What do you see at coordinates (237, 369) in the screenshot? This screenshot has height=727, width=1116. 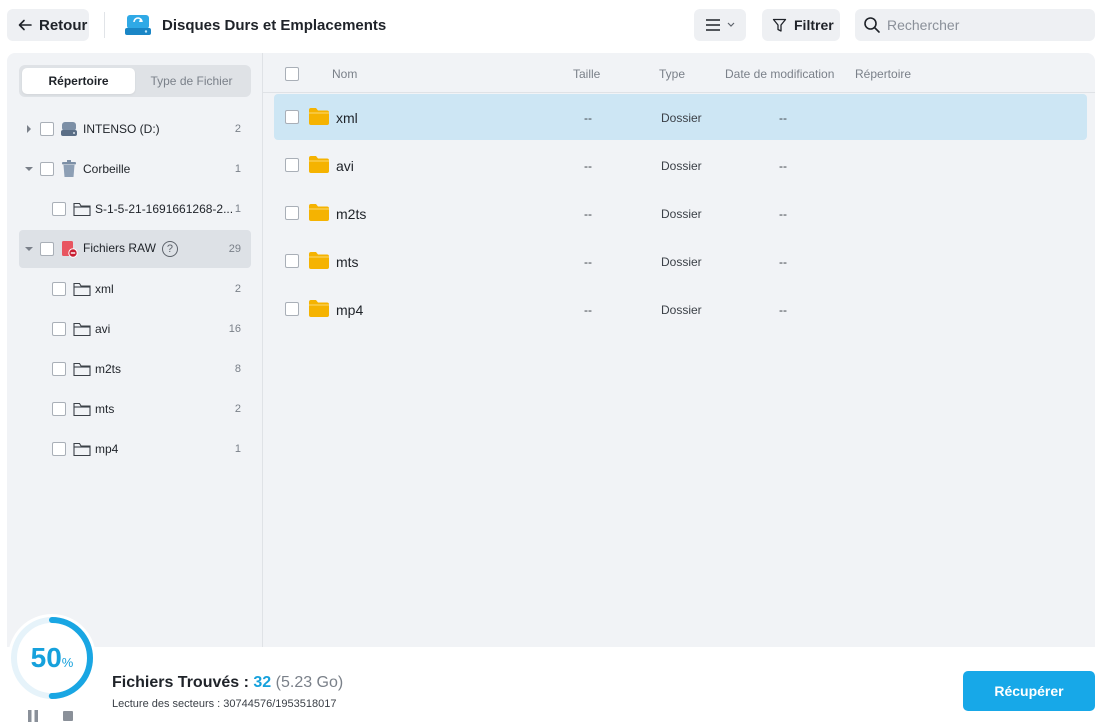 I see `tree-item-count: 8` at bounding box center [237, 369].